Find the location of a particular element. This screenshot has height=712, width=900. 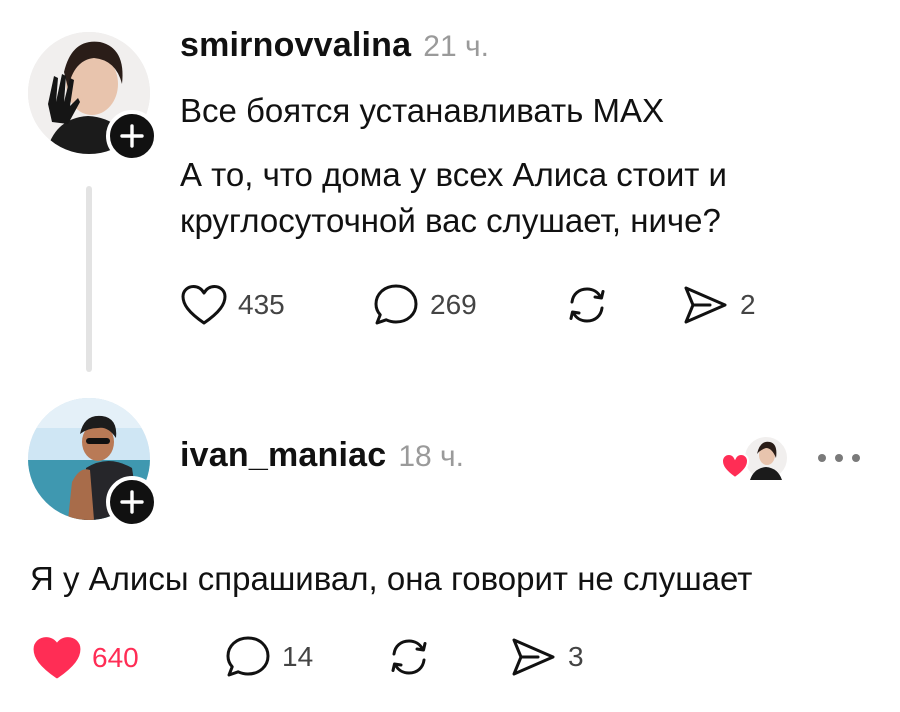

heart-filled-icon is located at coordinates (57, 658).